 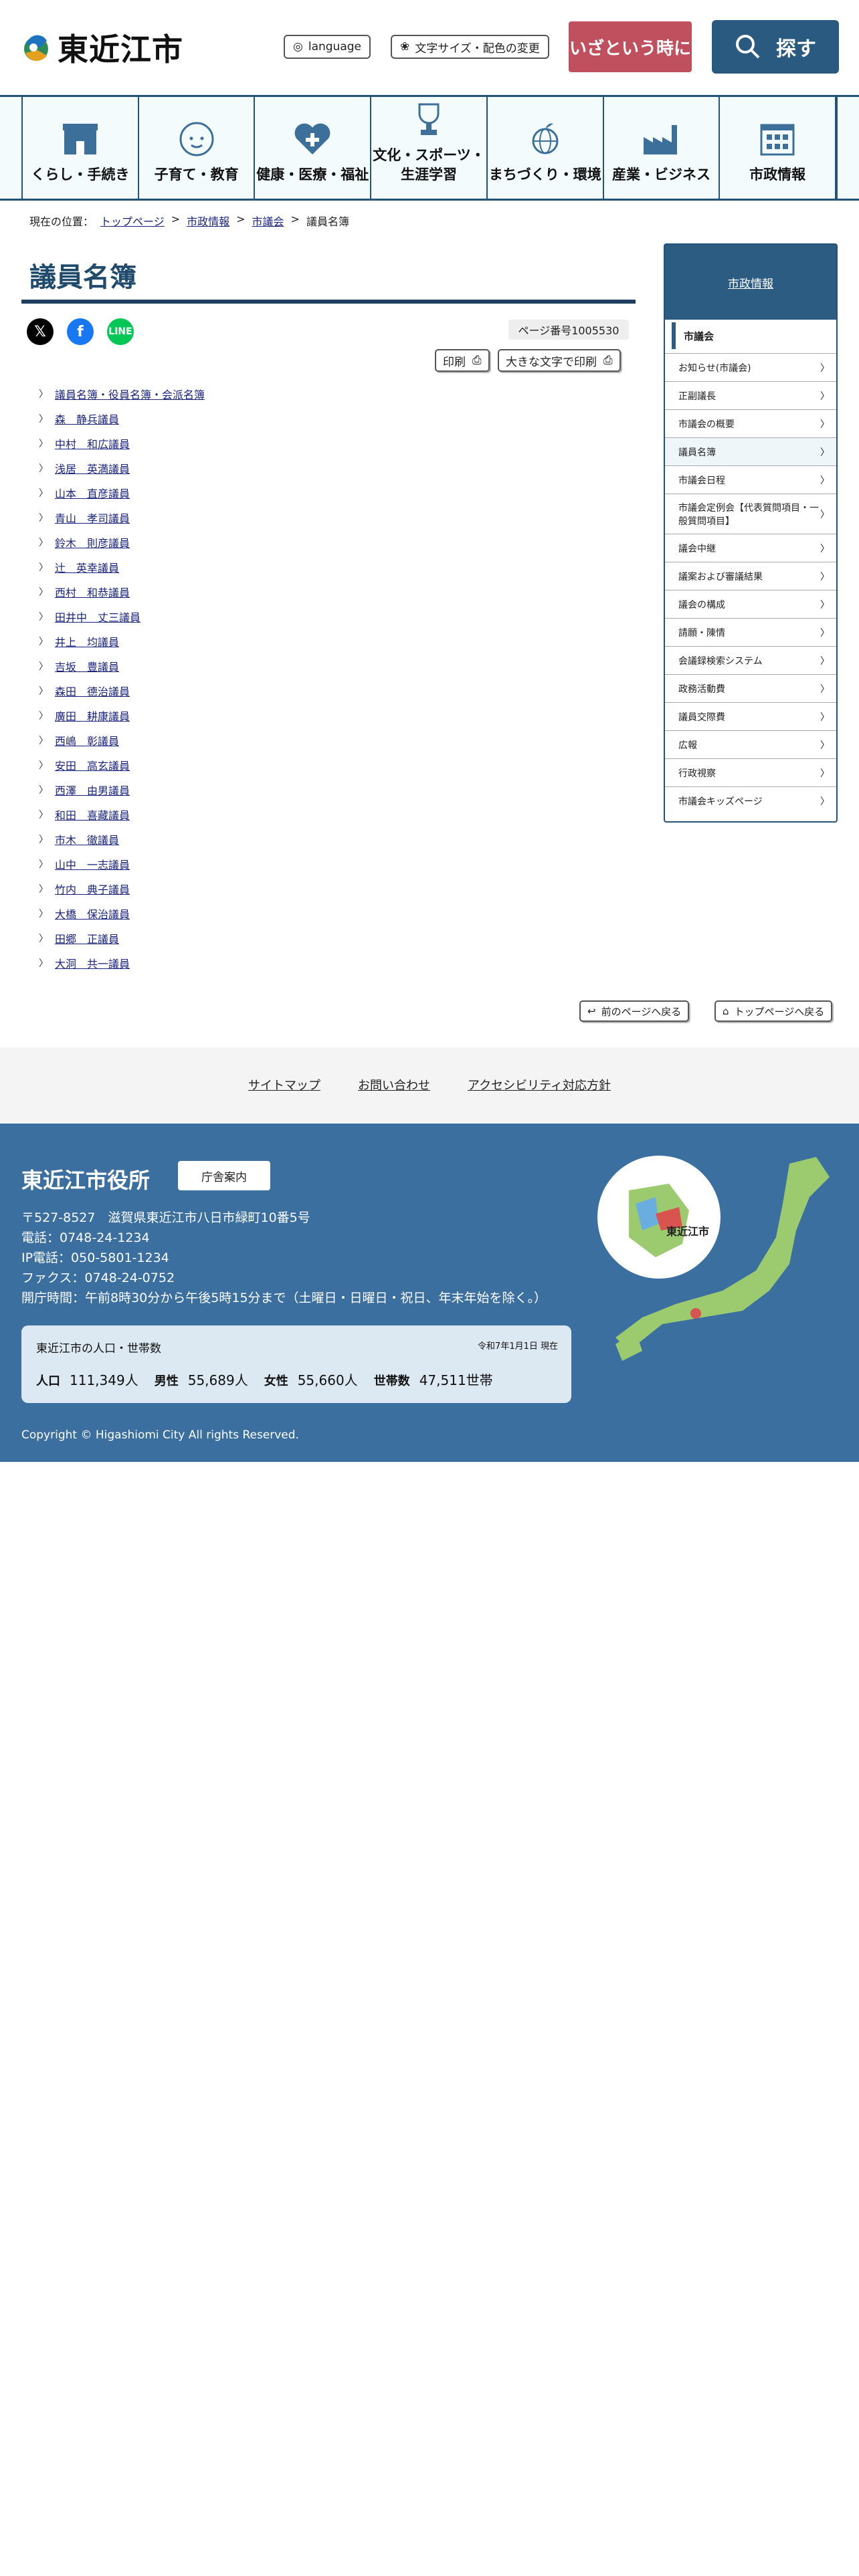 I want to click on member-list-item: 〉鈴木 則彦議員, so click(x=122, y=542).